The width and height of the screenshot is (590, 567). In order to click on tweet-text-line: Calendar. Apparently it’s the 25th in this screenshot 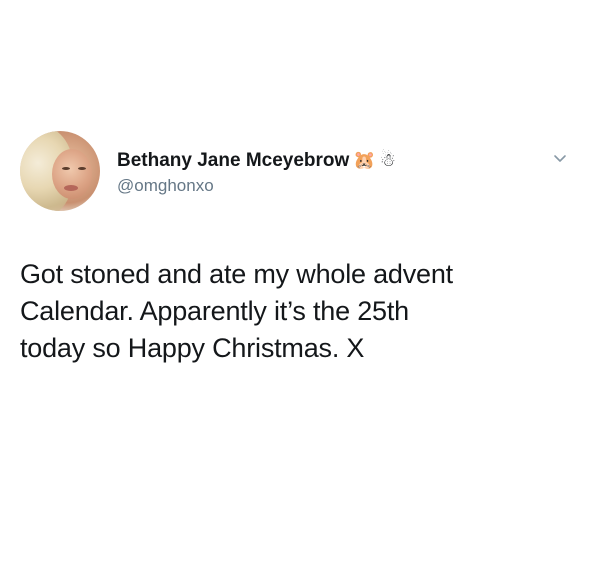, I will do `click(214, 311)`.